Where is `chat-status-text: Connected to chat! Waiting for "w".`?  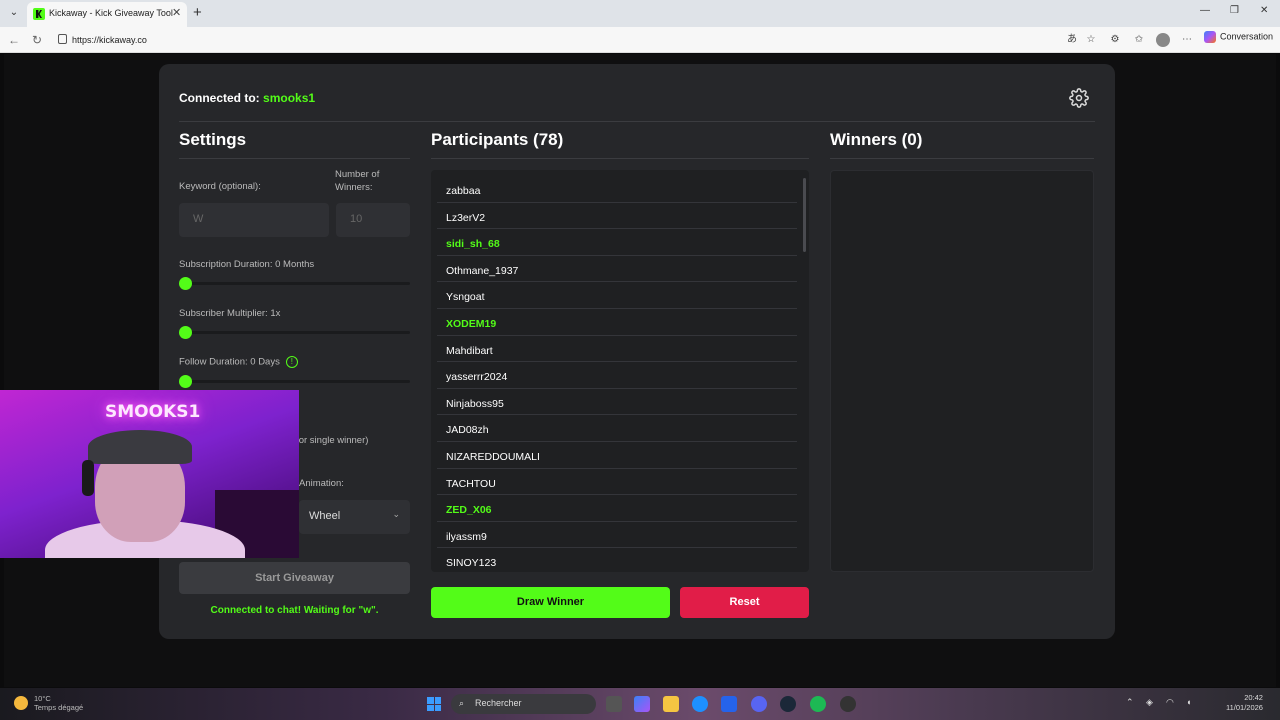 chat-status-text: Connected to chat! Waiting for "w". is located at coordinates (294, 610).